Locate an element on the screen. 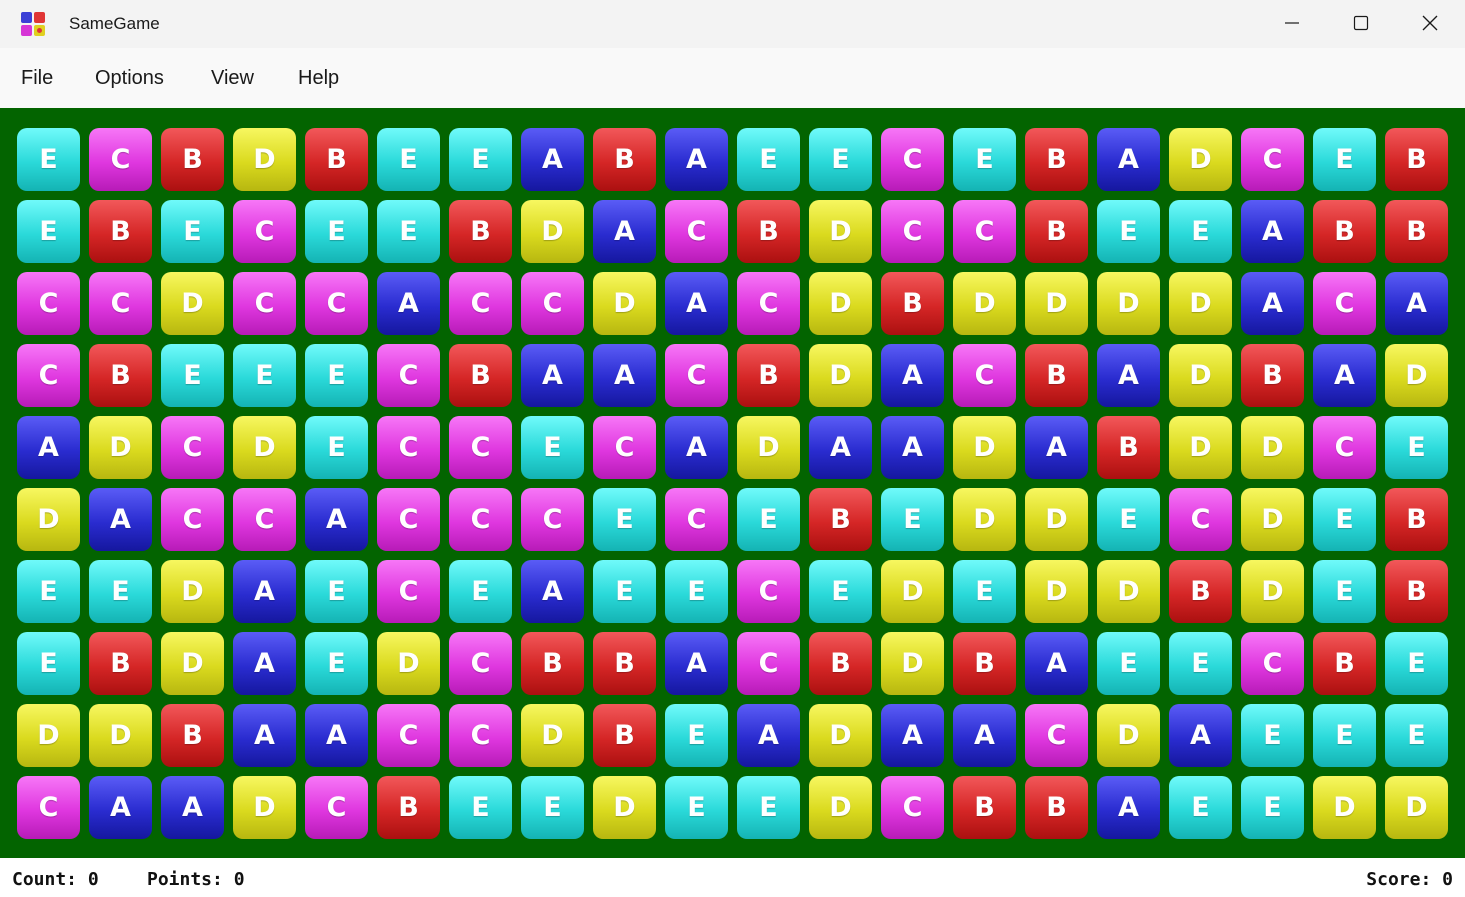  menu-options: Options is located at coordinates (129, 78).